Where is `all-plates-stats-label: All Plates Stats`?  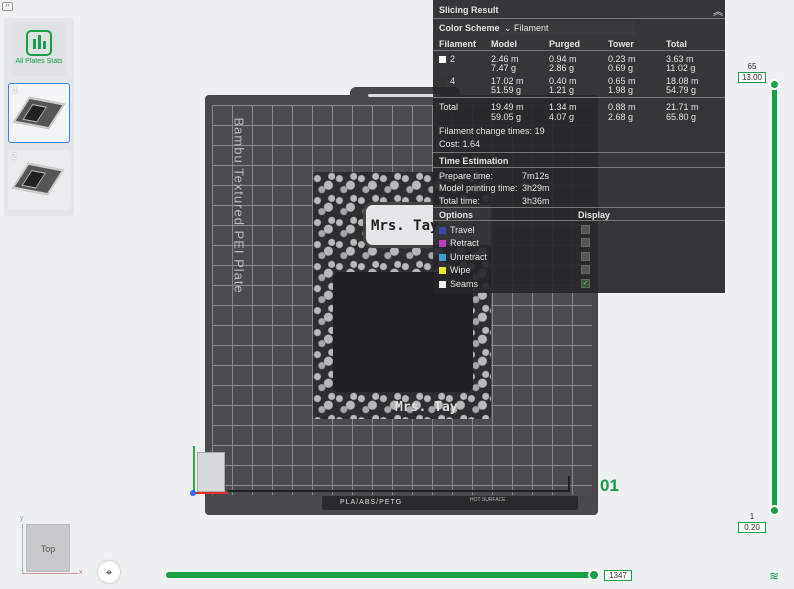 all-plates-stats-label: All Plates Stats is located at coordinates (39, 61).